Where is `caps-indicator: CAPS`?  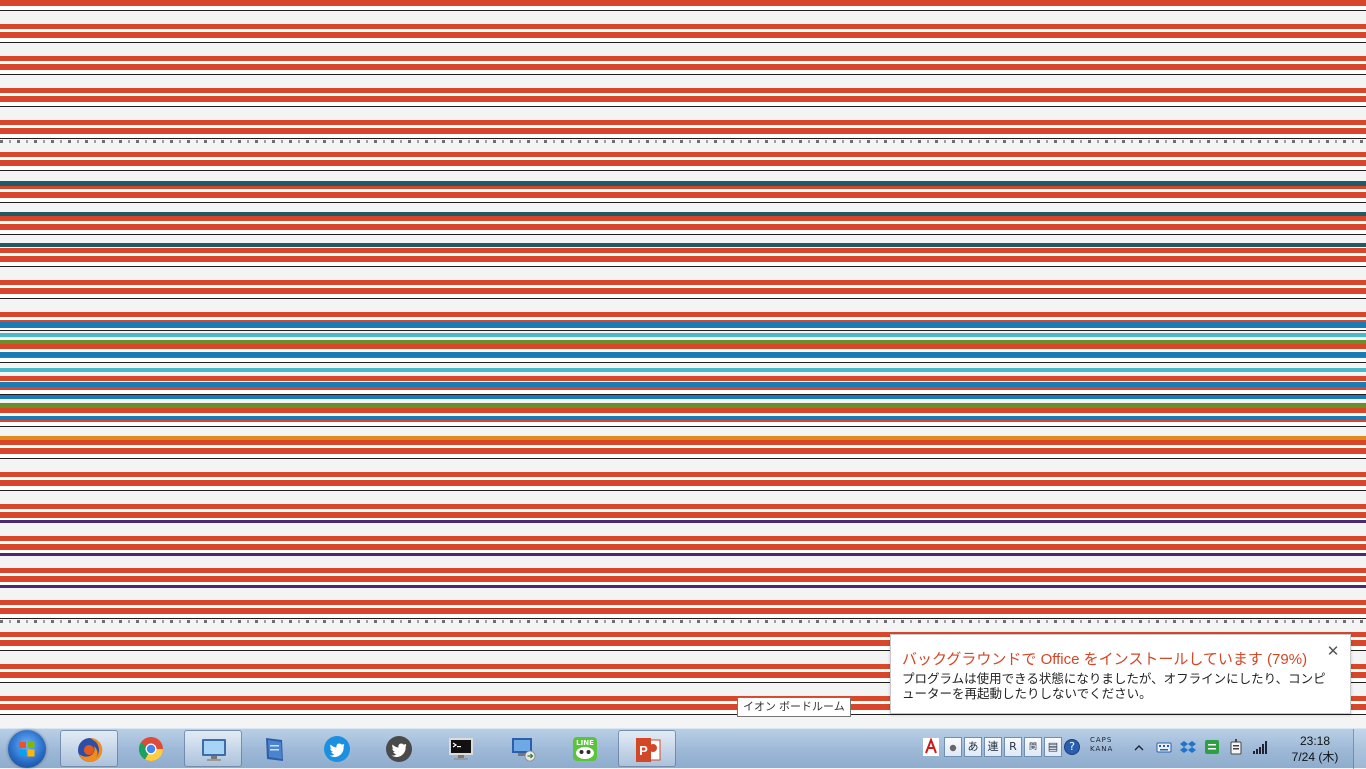
caps-indicator: CAPS is located at coordinates (1101, 740).